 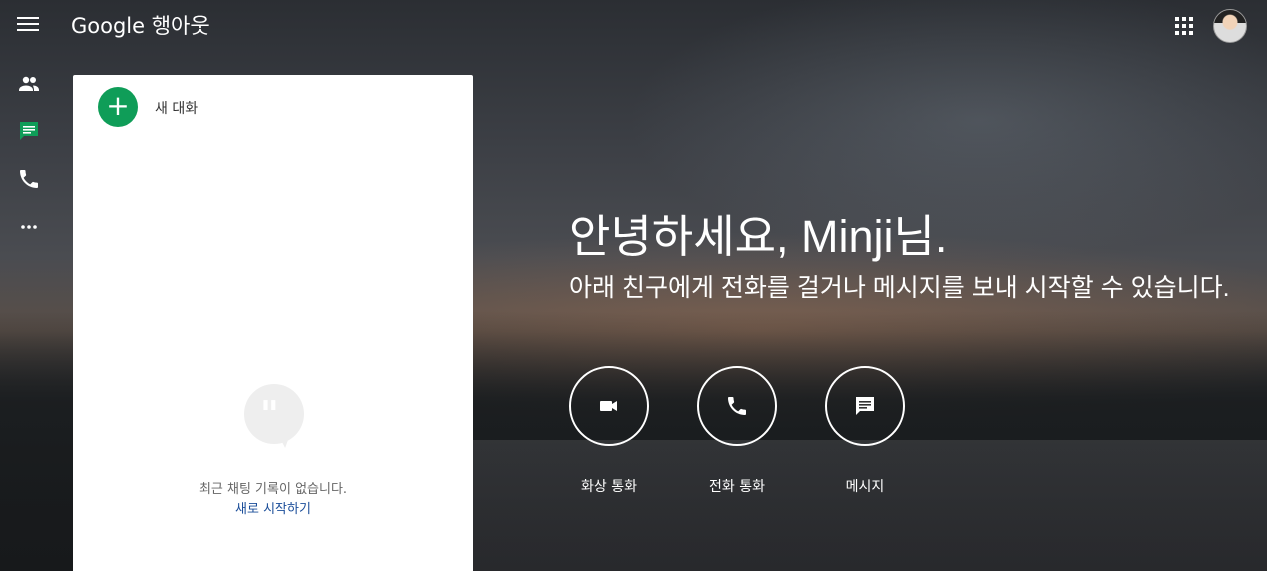 I want to click on message-label: 메시지, so click(x=865, y=487).